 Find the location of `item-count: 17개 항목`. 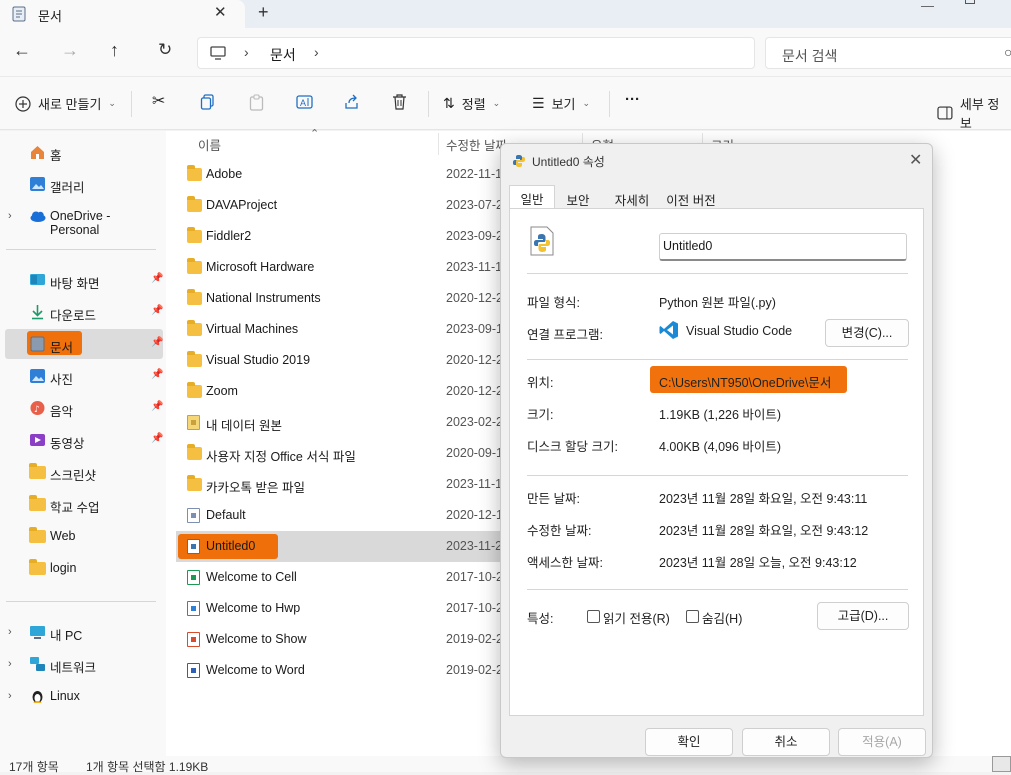

item-count: 17개 항목 is located at coordinates (34, 767).